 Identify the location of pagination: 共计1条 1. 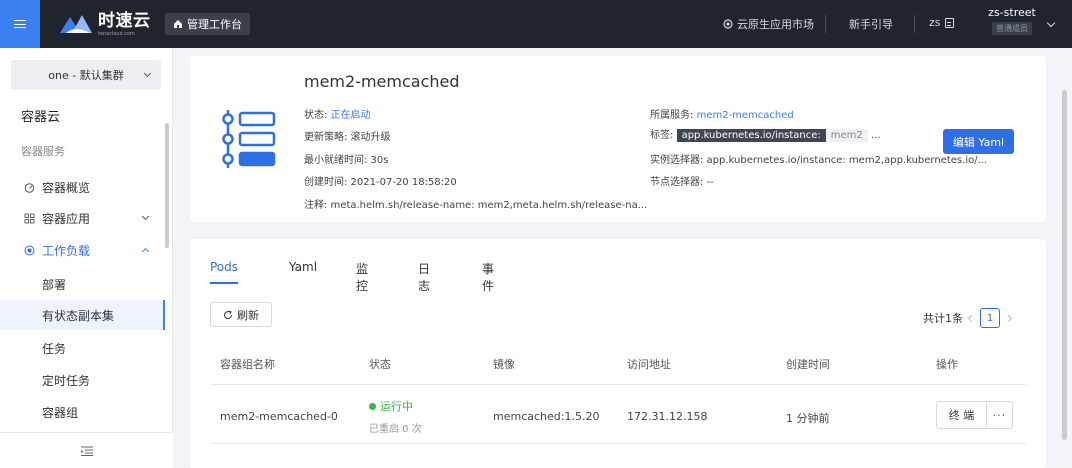
(968, 318).